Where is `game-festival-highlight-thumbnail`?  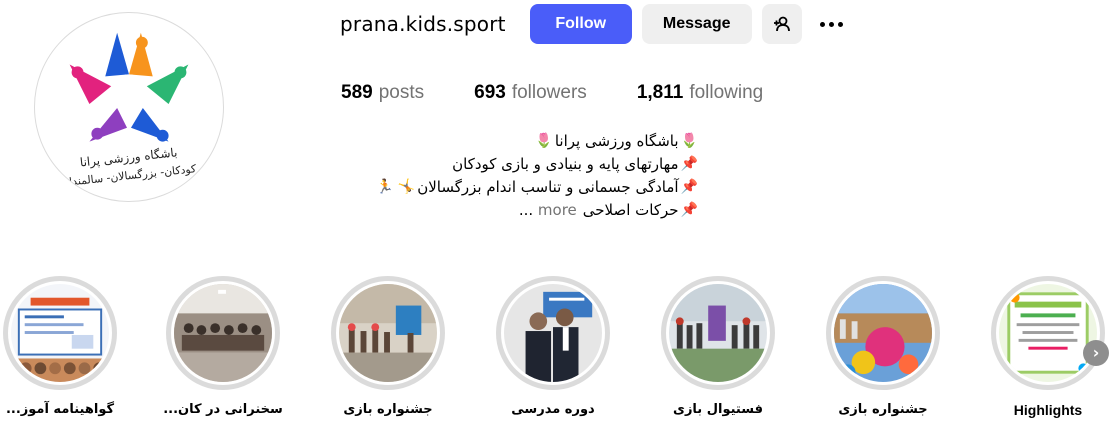 game-festival-highlight-thumbnail is located at coordinates (718, 333).